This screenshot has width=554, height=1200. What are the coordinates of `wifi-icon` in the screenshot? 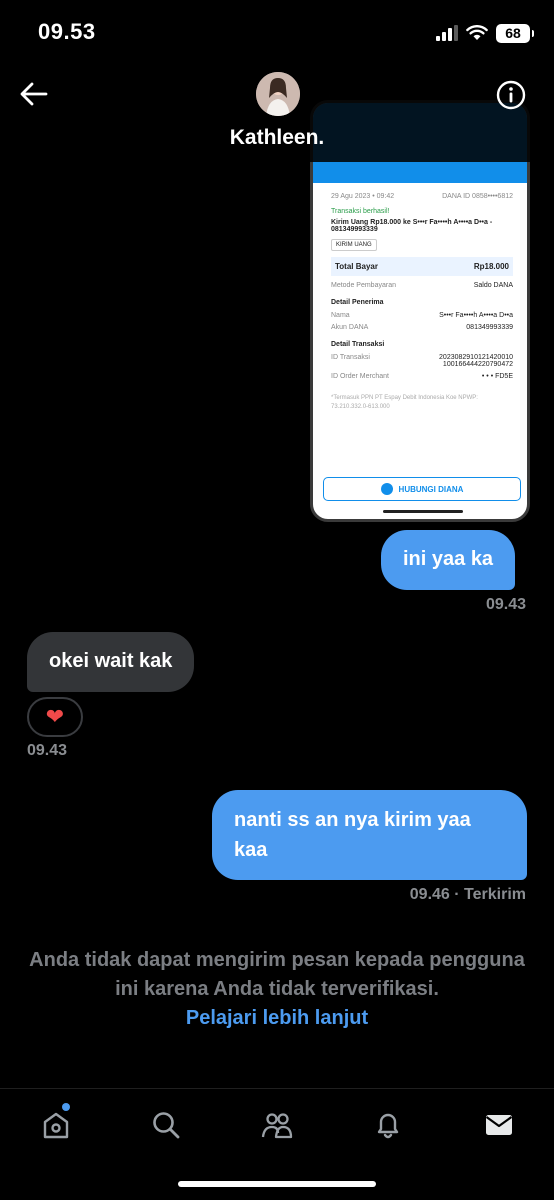 It's located at (477, 32).